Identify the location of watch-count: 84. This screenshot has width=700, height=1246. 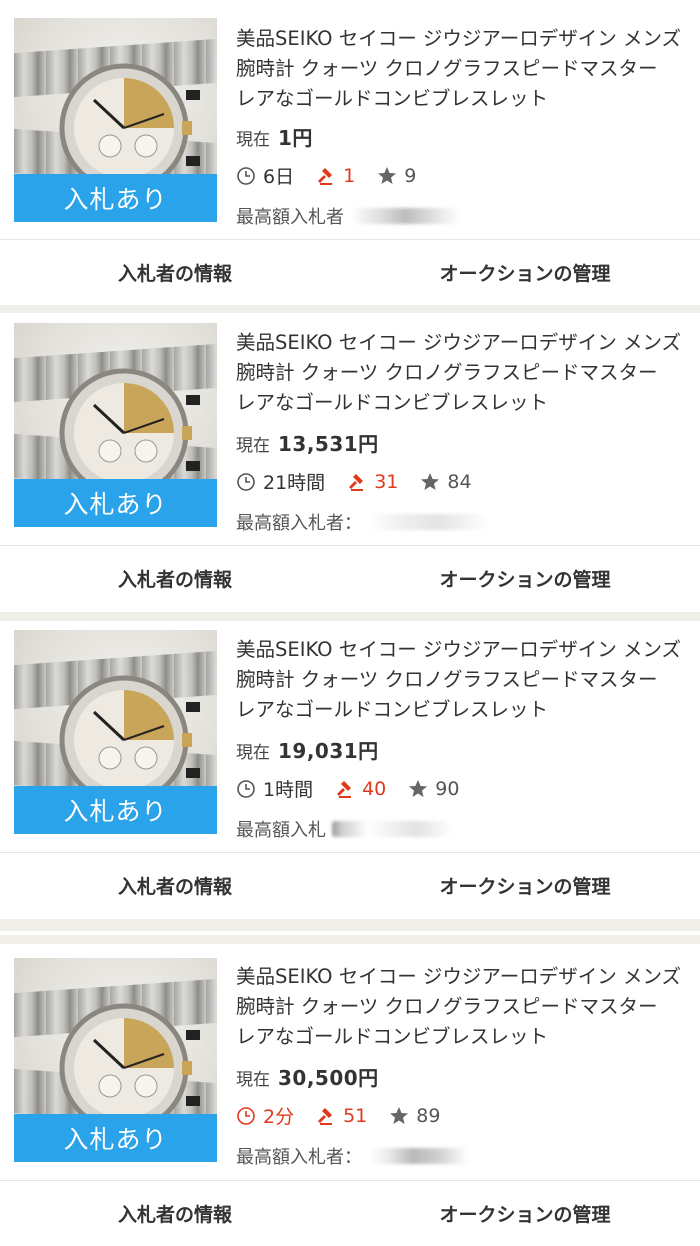
(446, 481).